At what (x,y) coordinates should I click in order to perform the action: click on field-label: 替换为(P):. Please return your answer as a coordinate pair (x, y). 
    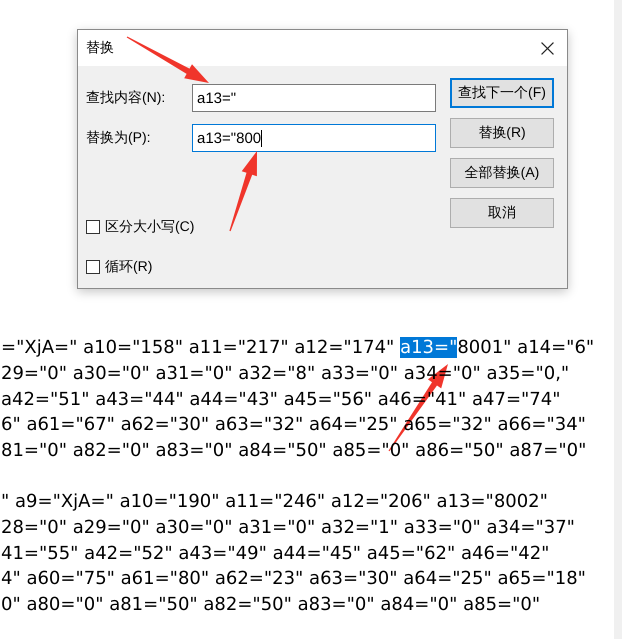
    Looking at the image, I should click on (119, 138).